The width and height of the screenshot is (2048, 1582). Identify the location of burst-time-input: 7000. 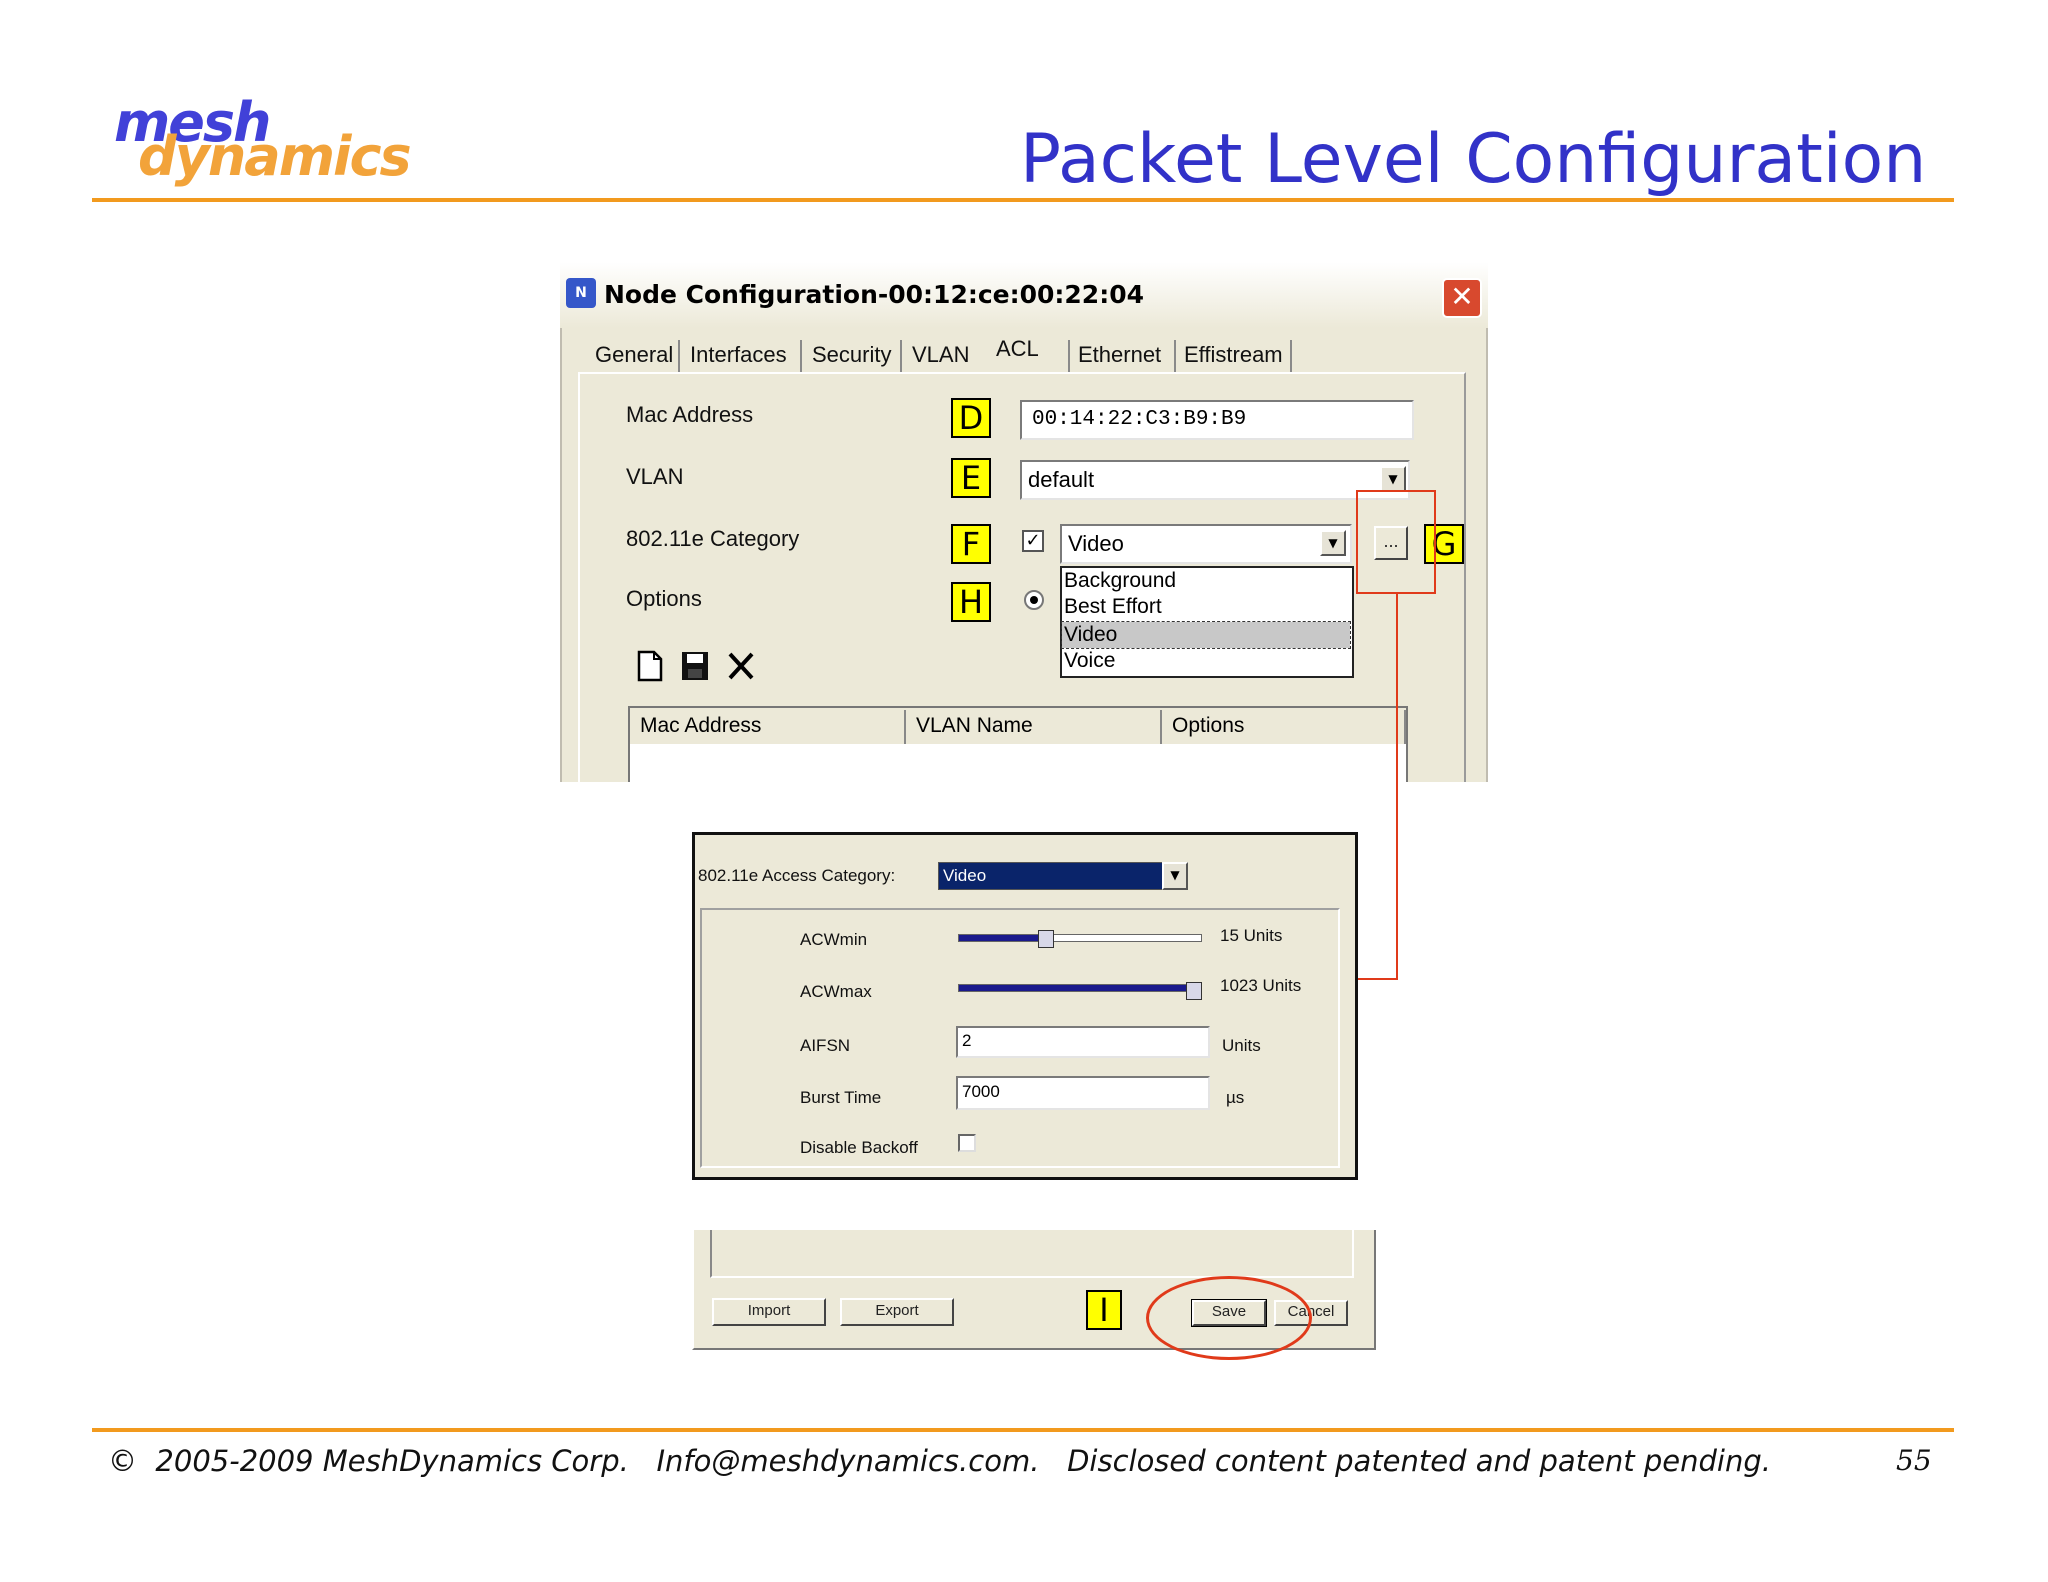
(1083, 1093).